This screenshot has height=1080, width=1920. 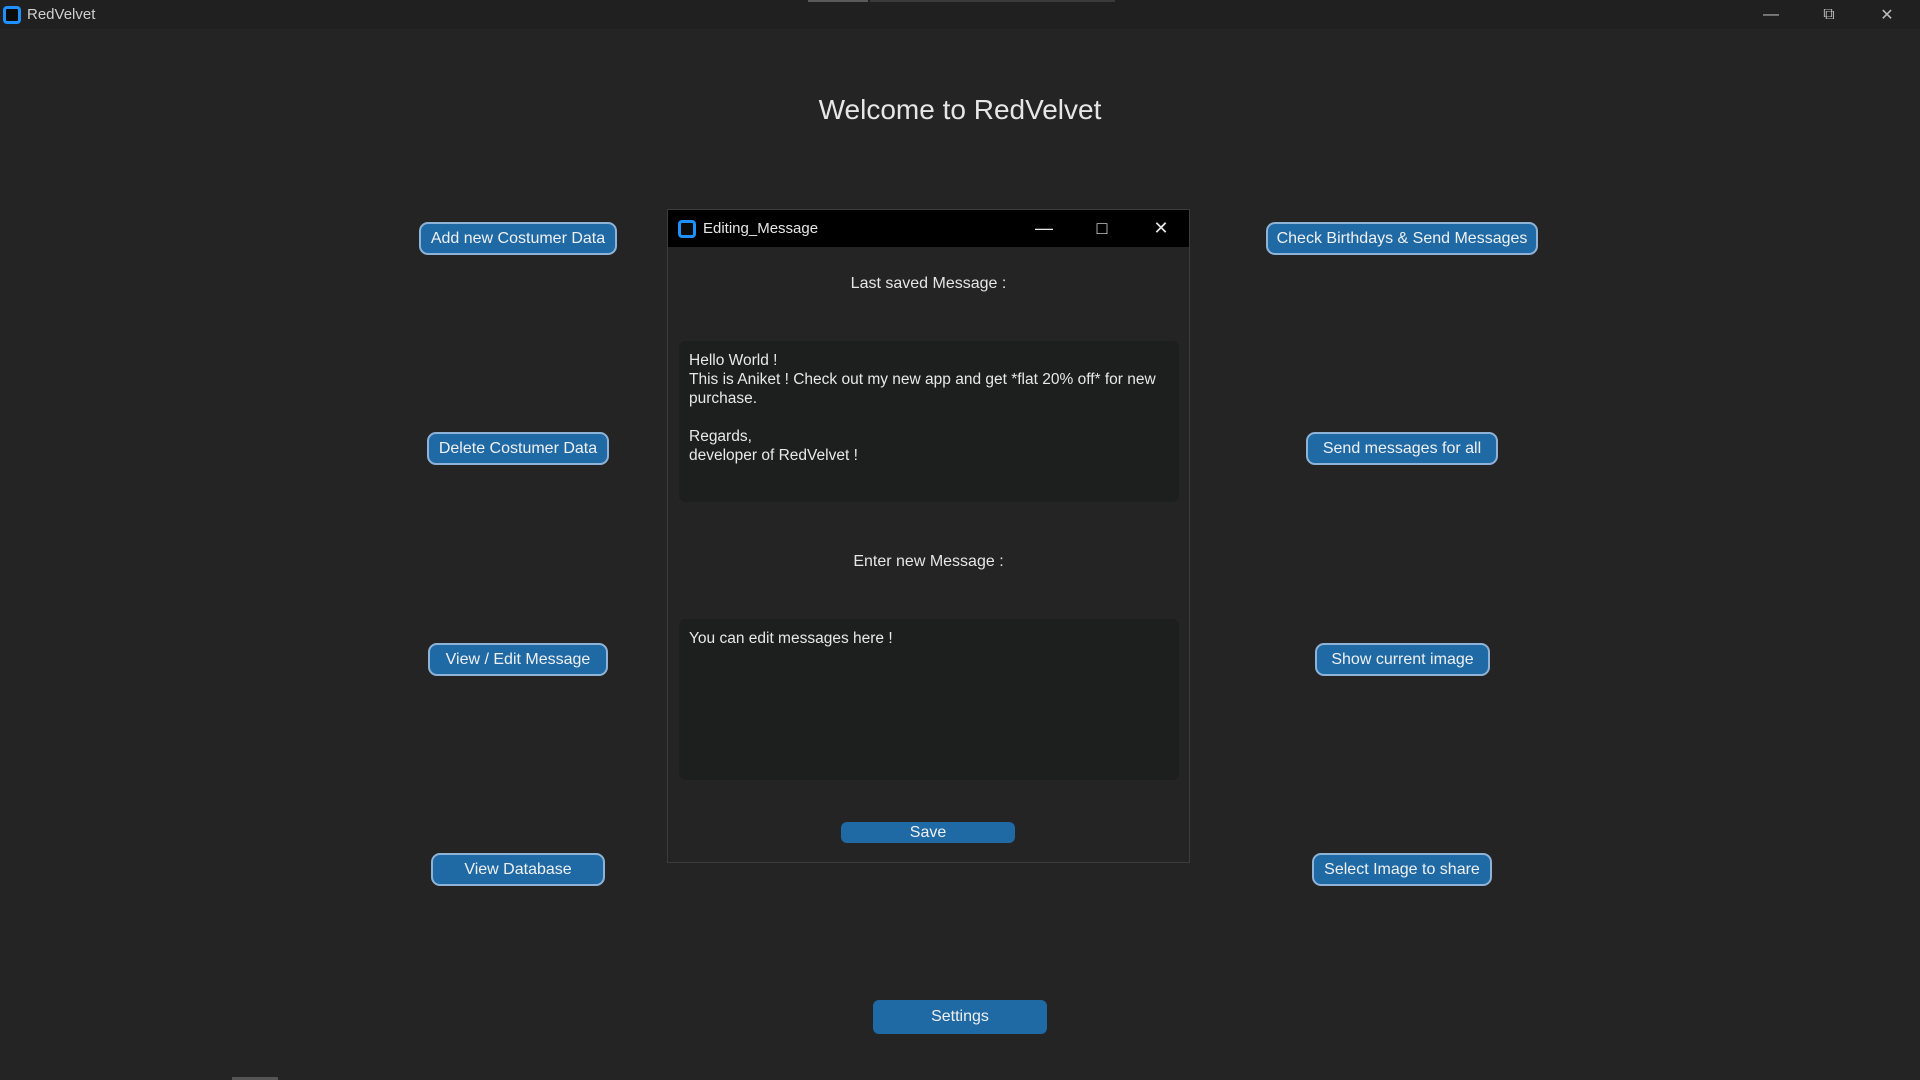 What do you see at coordinates (1102, 228) in the screenshot?
I see `dialog-maximize-icon: □` at bounding box center [1102, 228].